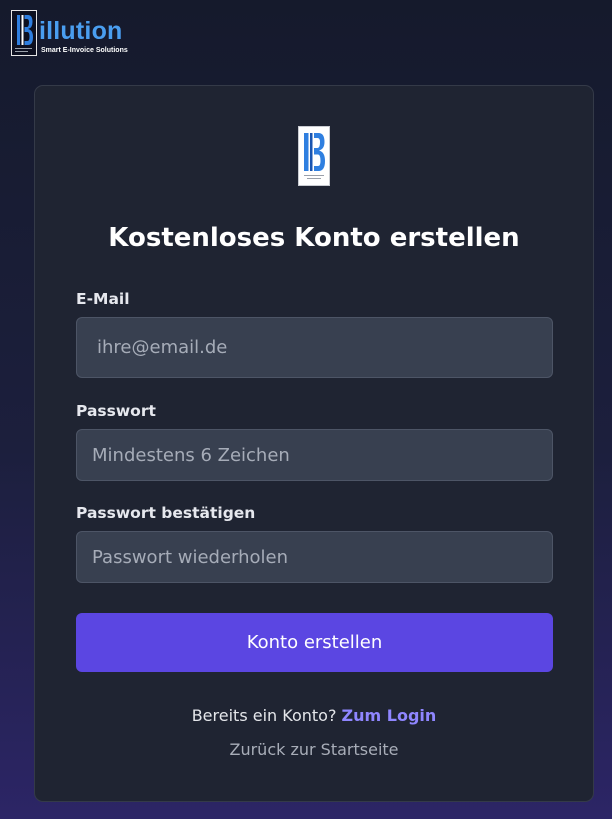 This screenshot has width=612, height=819. What do you see at coordinates (314, 750) in the screenshot?
I see `back-to-home-link: Zurück zur Startseite` at bounding box center [314, 750].